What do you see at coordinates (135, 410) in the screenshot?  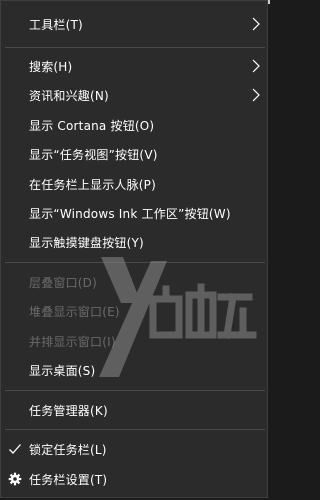 I see `menu-item-task-manager: 任务管理器(K)` at bounding box center [135, 410].